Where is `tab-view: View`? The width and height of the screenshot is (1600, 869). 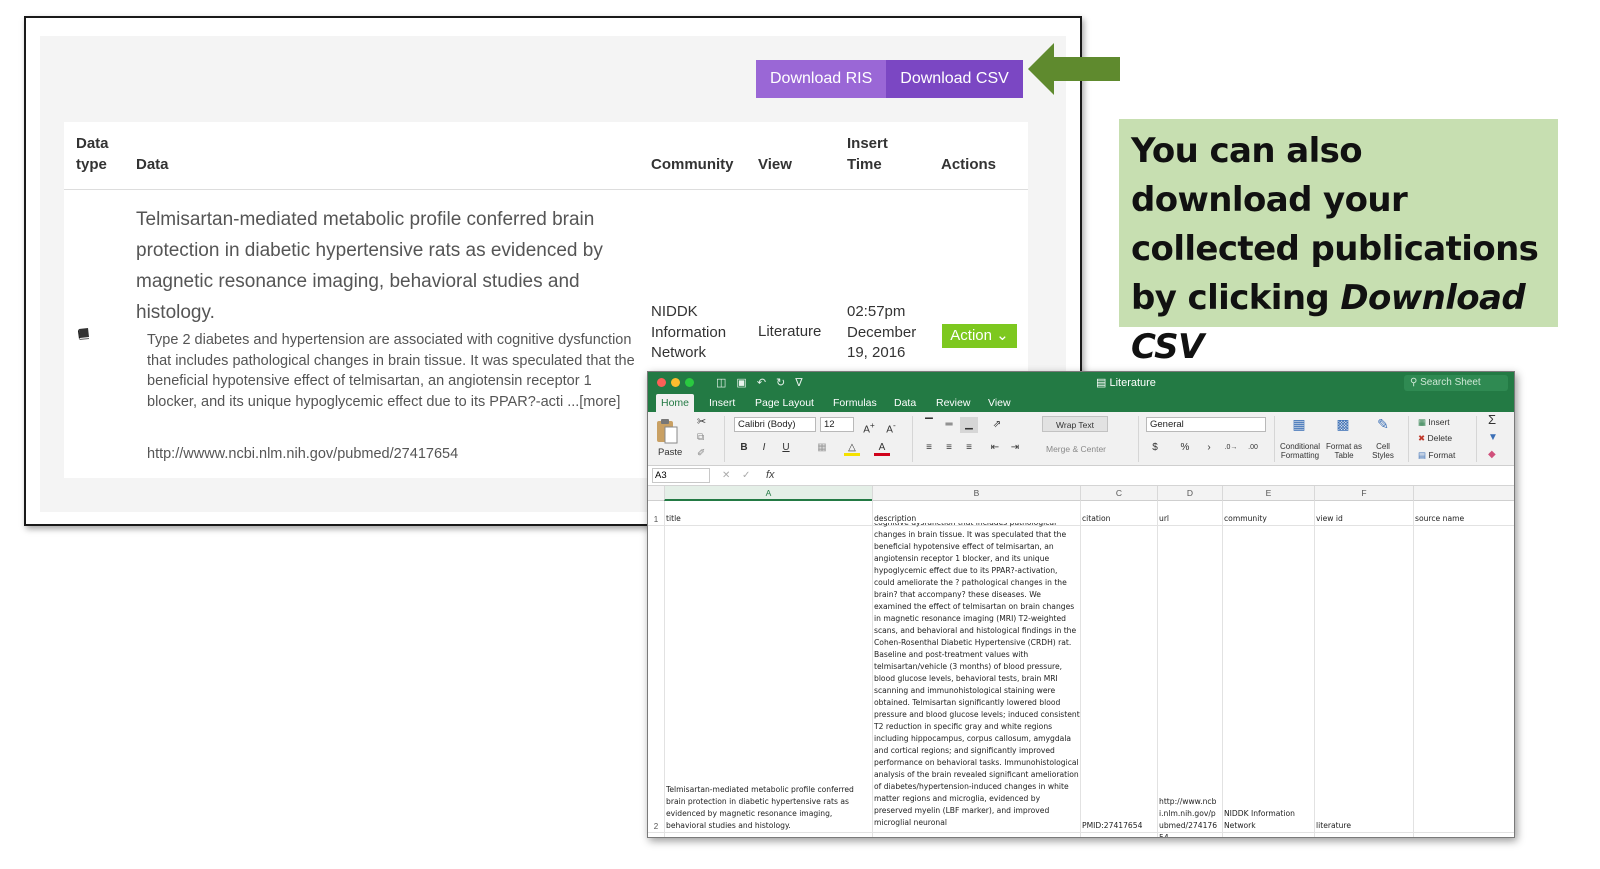
tab-view: View is located at coordinates (999, 403).